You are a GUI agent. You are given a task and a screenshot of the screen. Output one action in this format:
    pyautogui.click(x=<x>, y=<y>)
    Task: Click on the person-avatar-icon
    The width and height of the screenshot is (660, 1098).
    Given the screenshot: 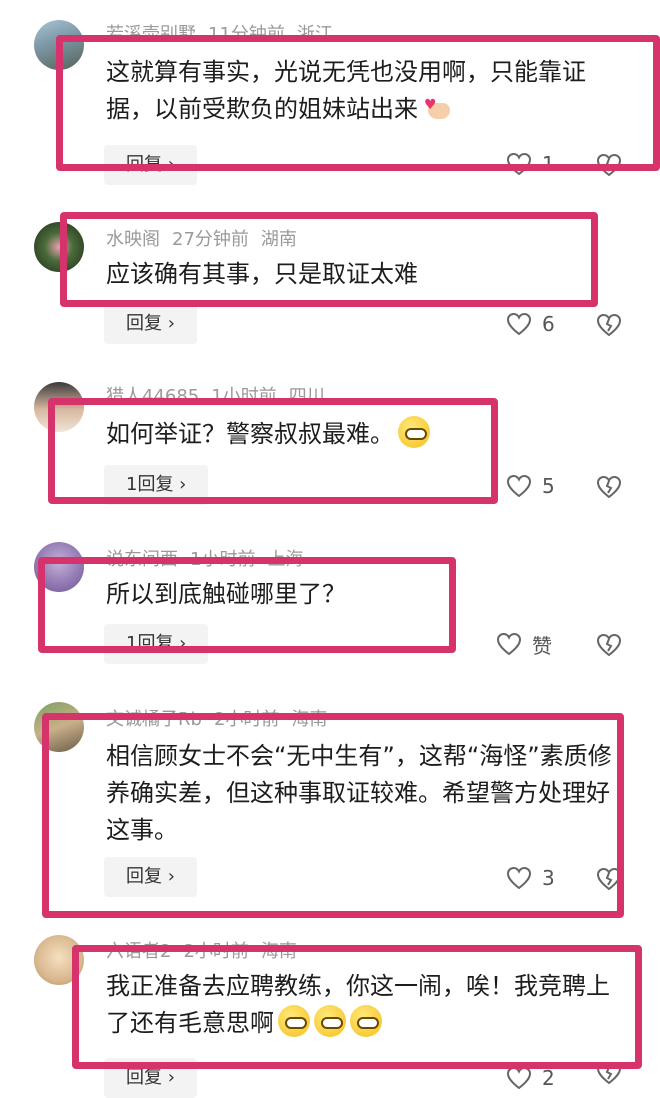 What is the action you would take?
    pyautogui.click(x=59, y=407)
    